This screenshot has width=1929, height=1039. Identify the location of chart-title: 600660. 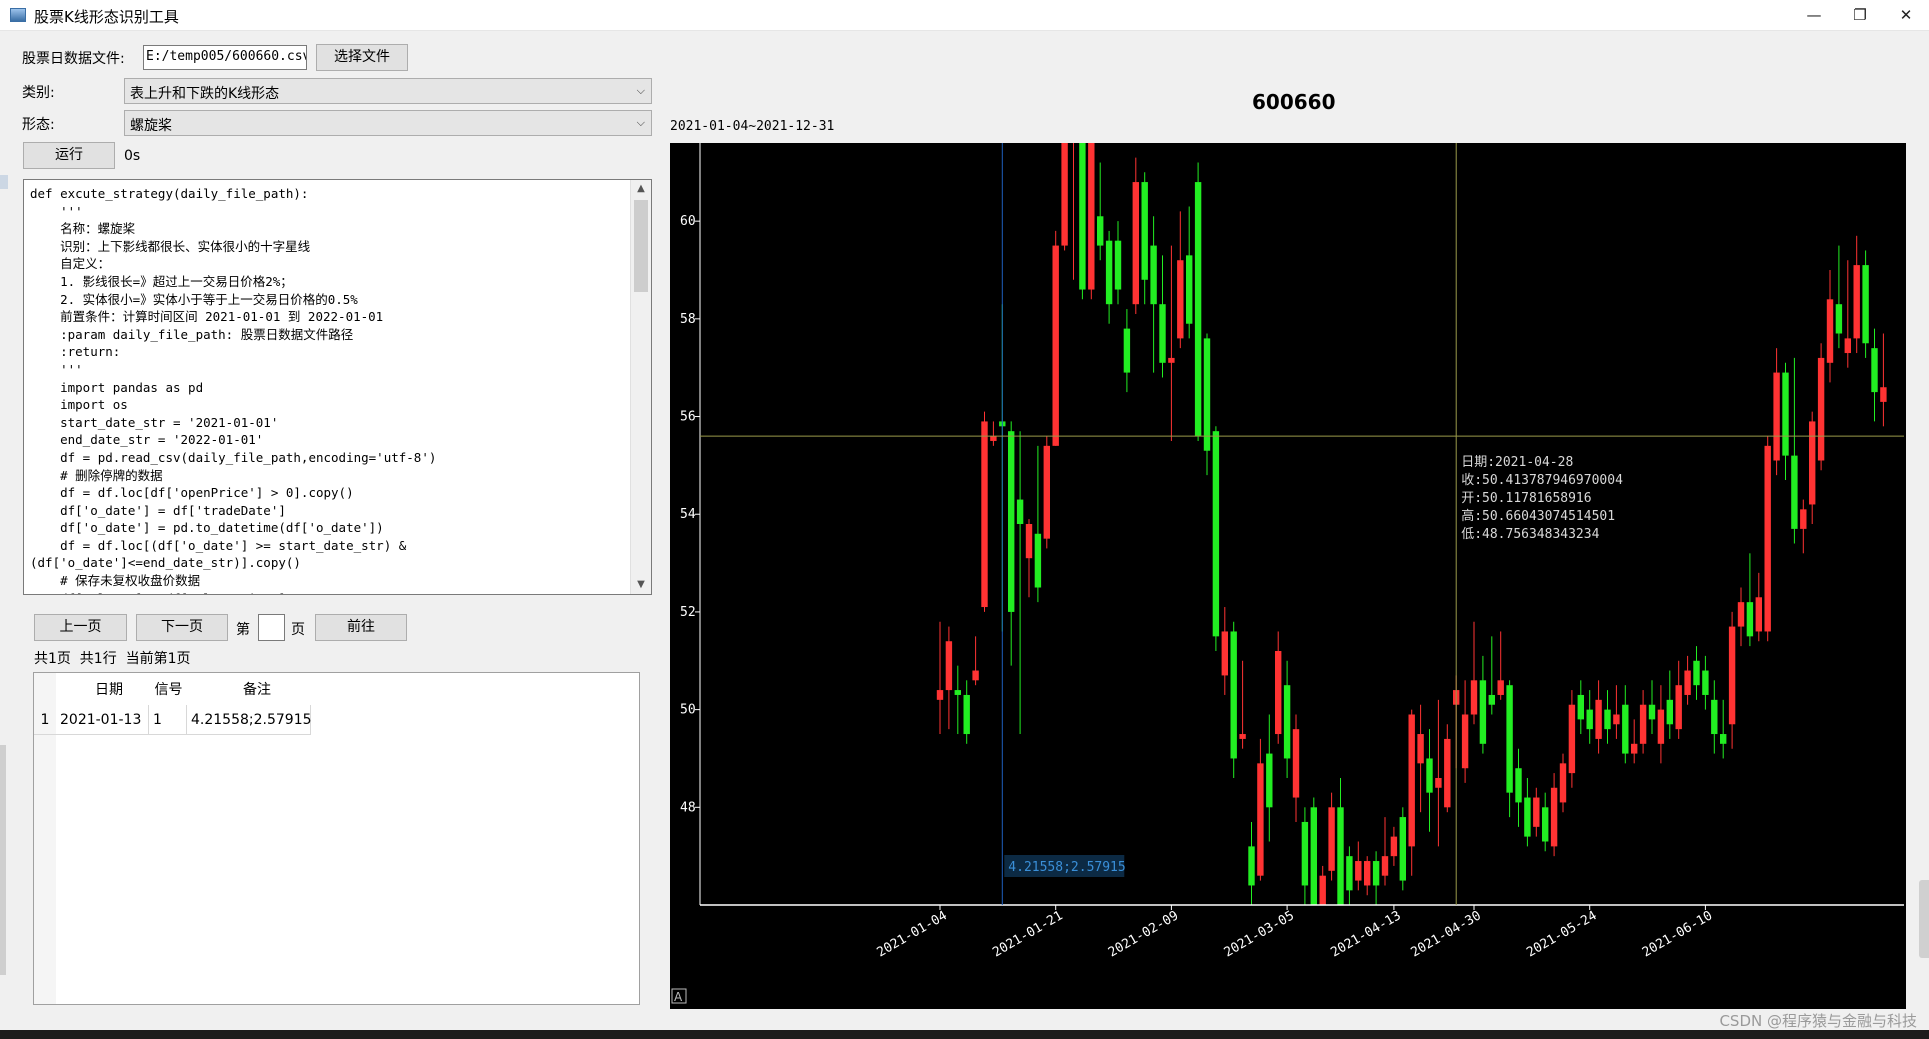
(1294, 102).